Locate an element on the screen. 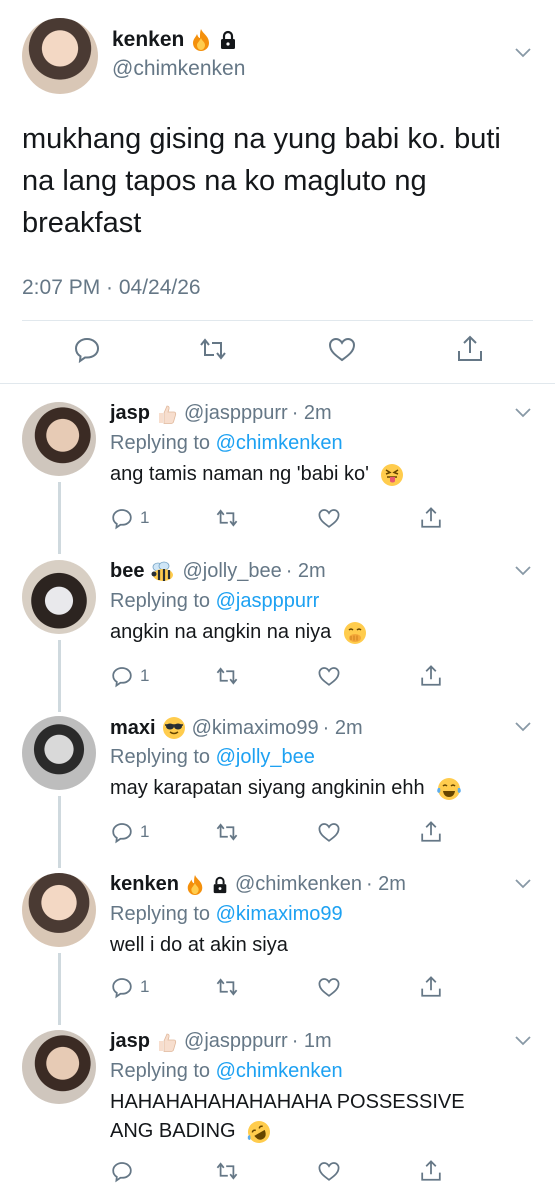 The image size is (555, 1200). reply-text-content: angkin na angkin na niya is located at coordinates (221, 632).